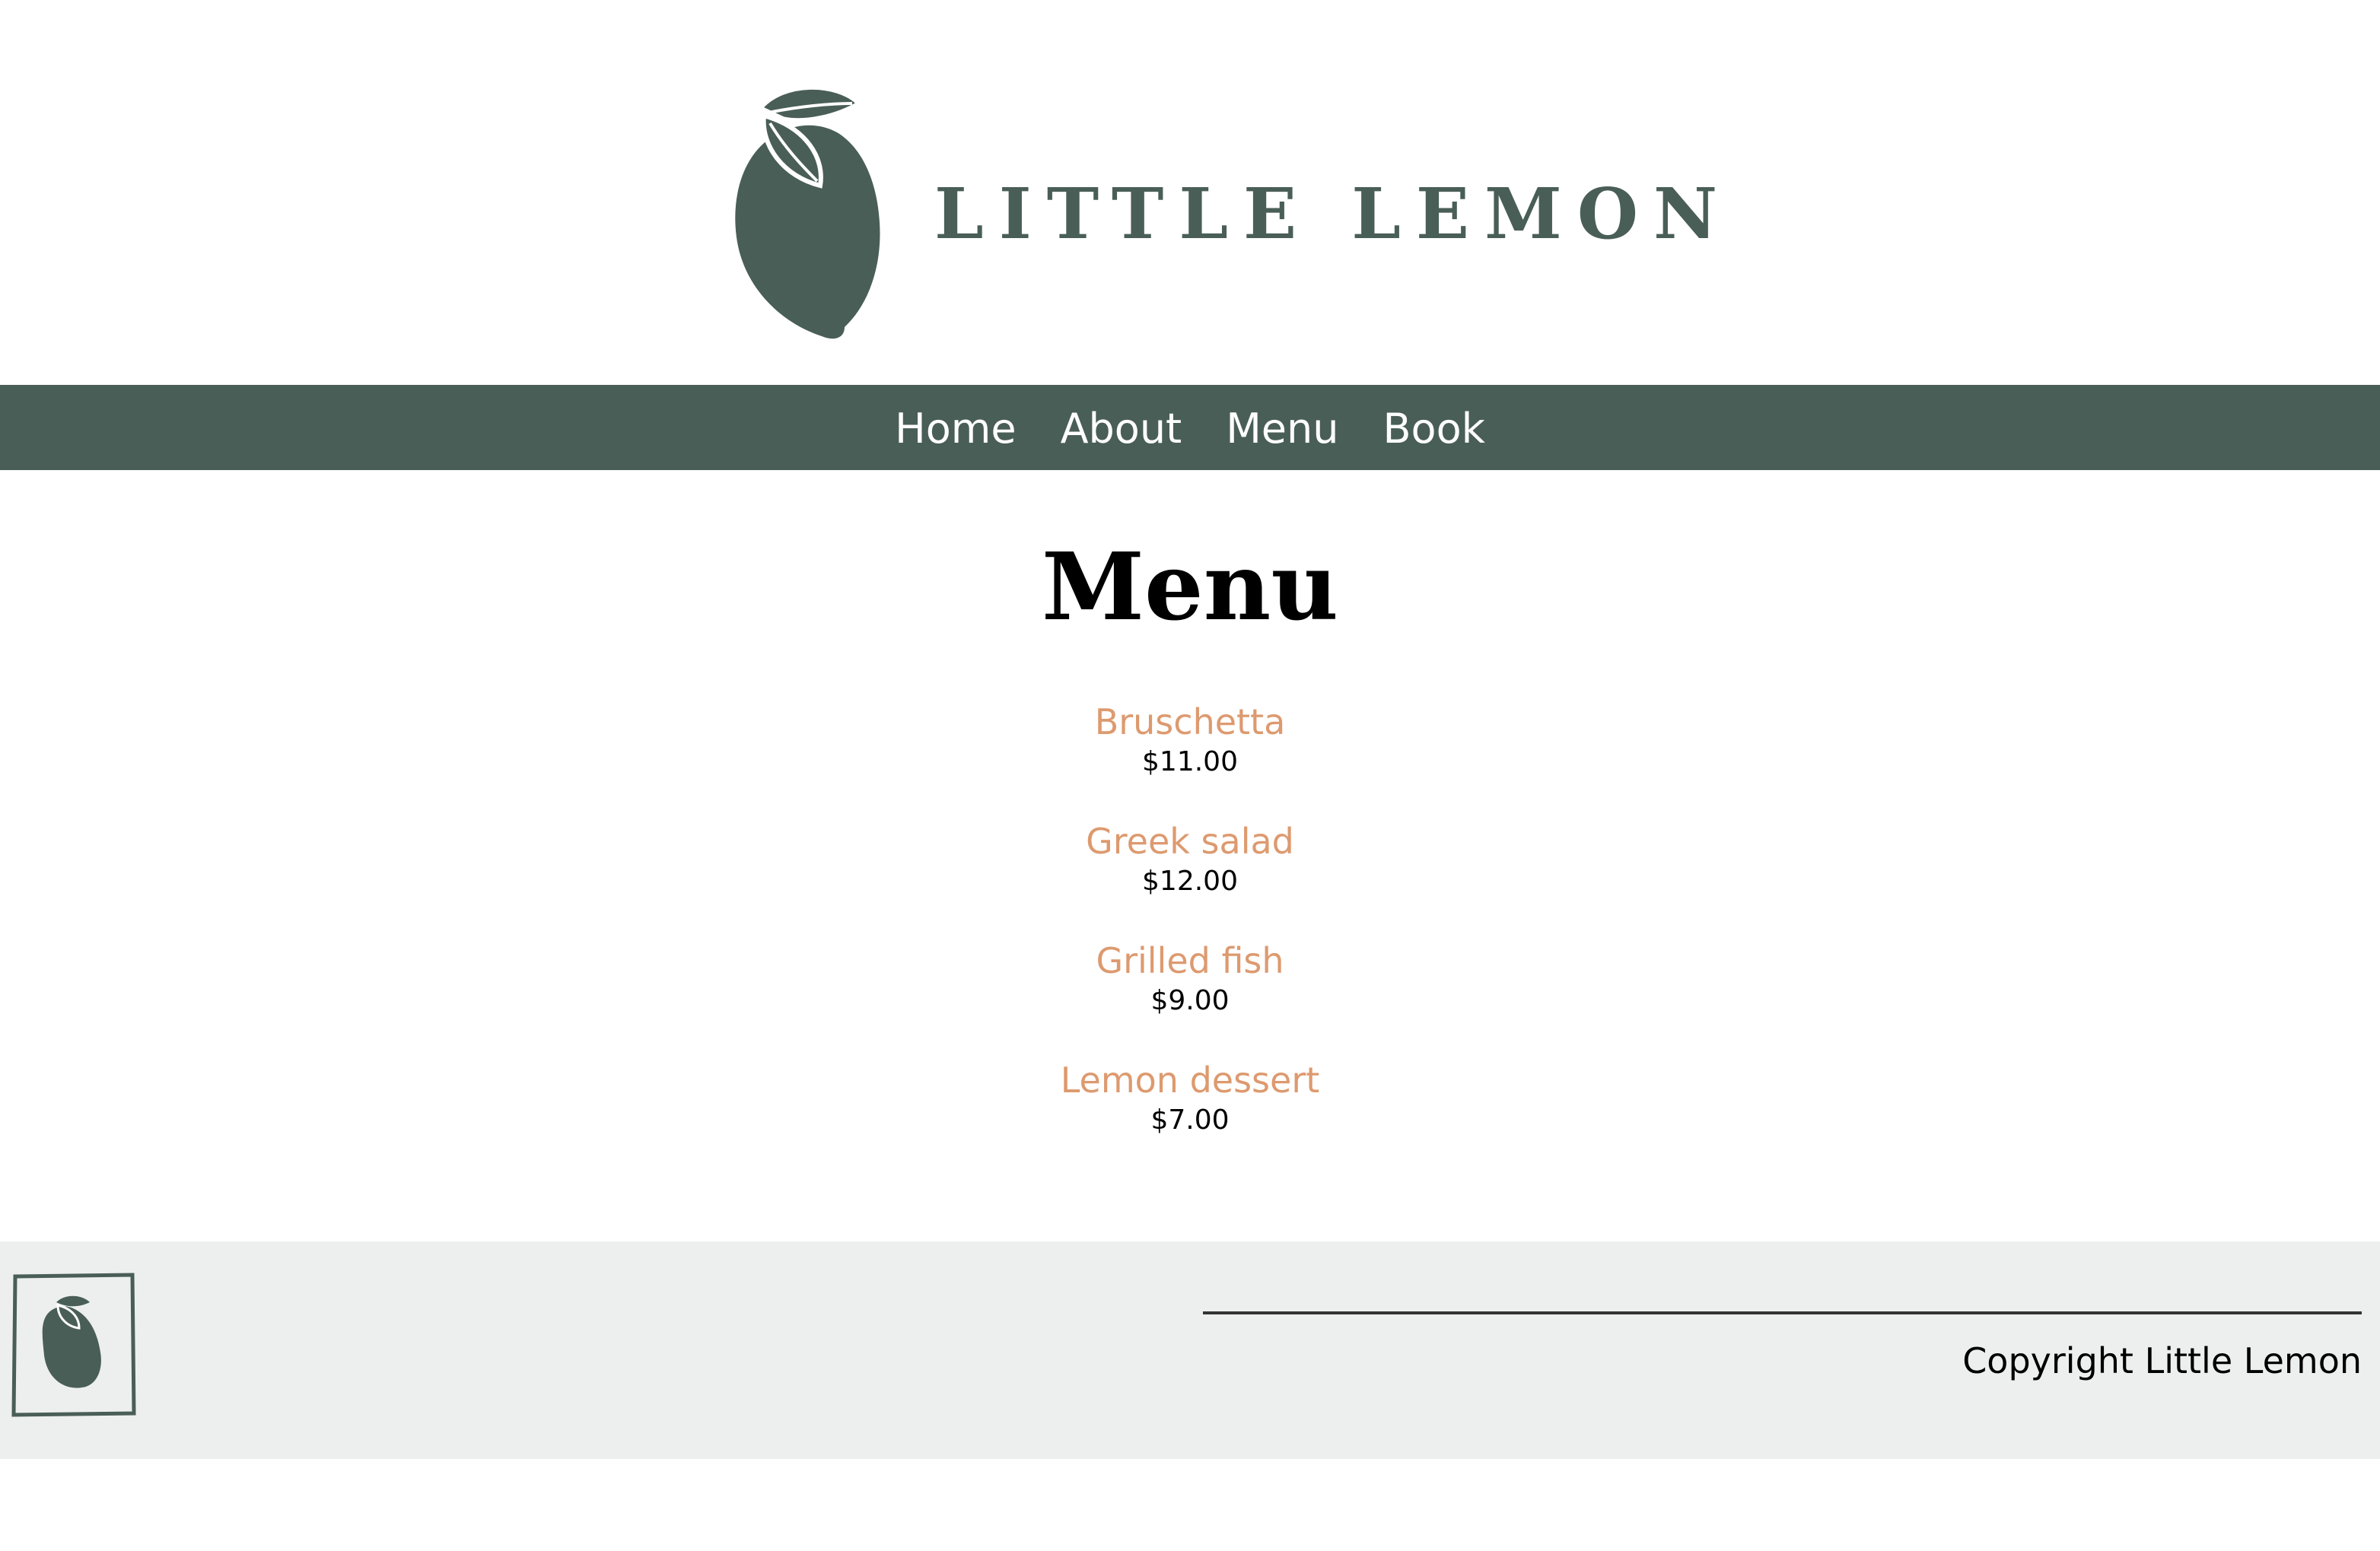 Image resolution: width=2380 pixels, height=1551 pixels. Describe the element at coordinates (1190, 428) in the screenshot. I see `main-nav: Home About Menu Book` at that location.